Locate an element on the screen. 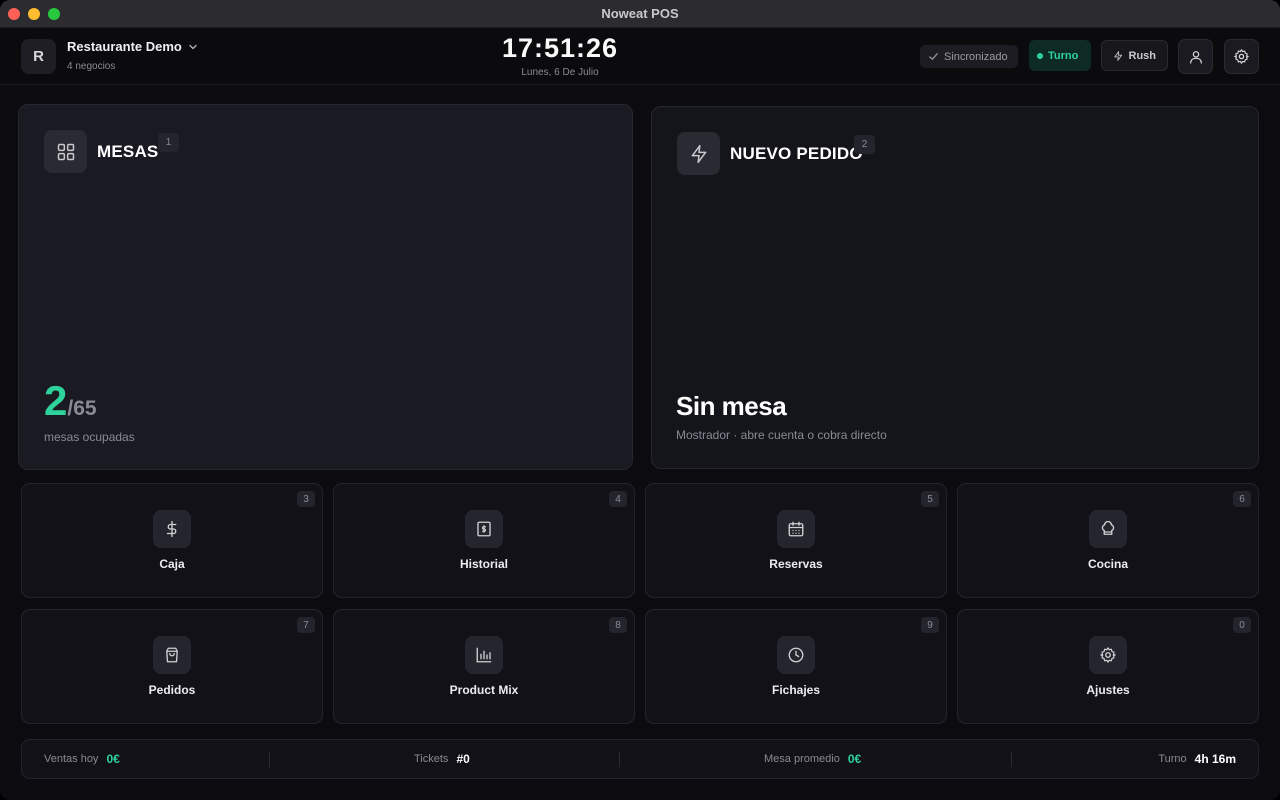 The image size is (1280, 800). tile-historial: Historial 4 is located at coordinates (484, 540).